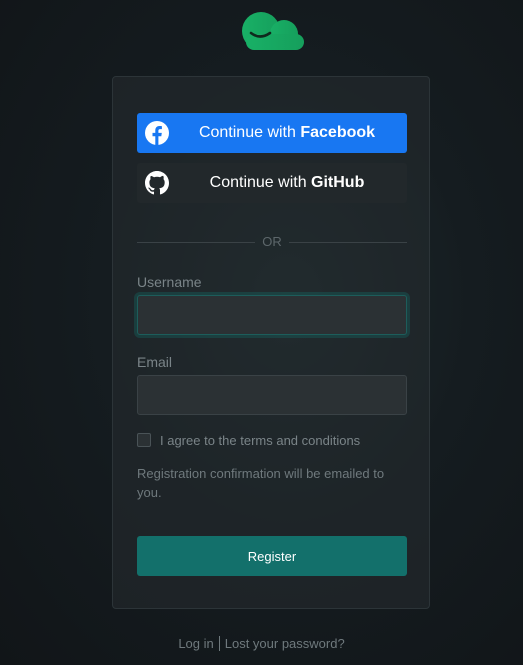 Image resolution: width=523 pixels, height=665 pixels. What do you see at coordinates (144, 440) in the screenshot?
I see `terms-checkbox` at bounding box center [144, 440].